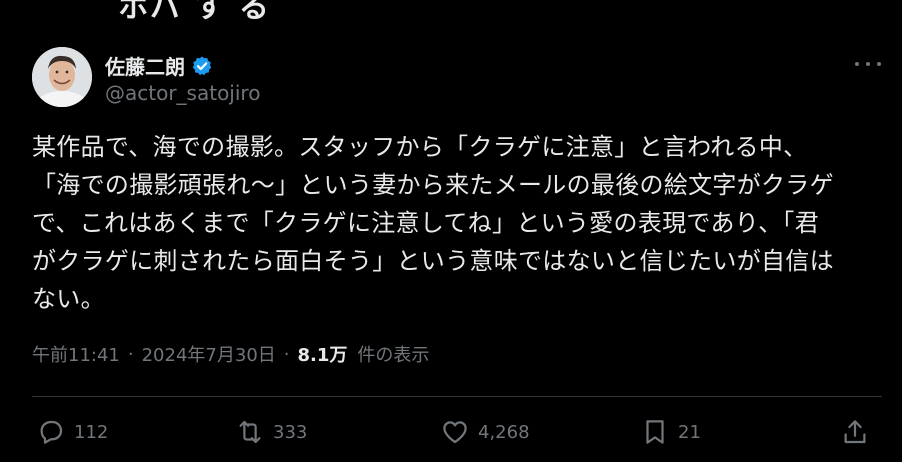  I want to click on author-name-row: 佐藤二朗, so click(159, 65).